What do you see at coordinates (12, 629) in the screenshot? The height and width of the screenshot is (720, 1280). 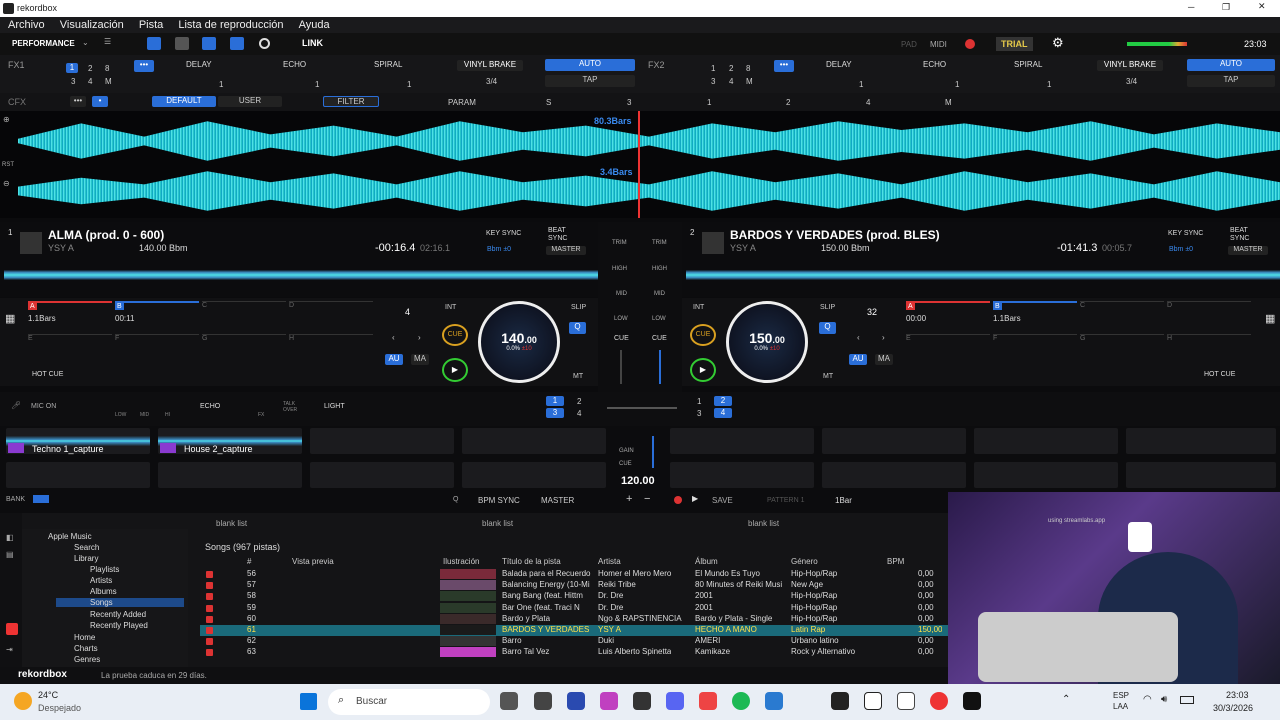 I see `apple-music-icon` at bounding box center [12, 629].